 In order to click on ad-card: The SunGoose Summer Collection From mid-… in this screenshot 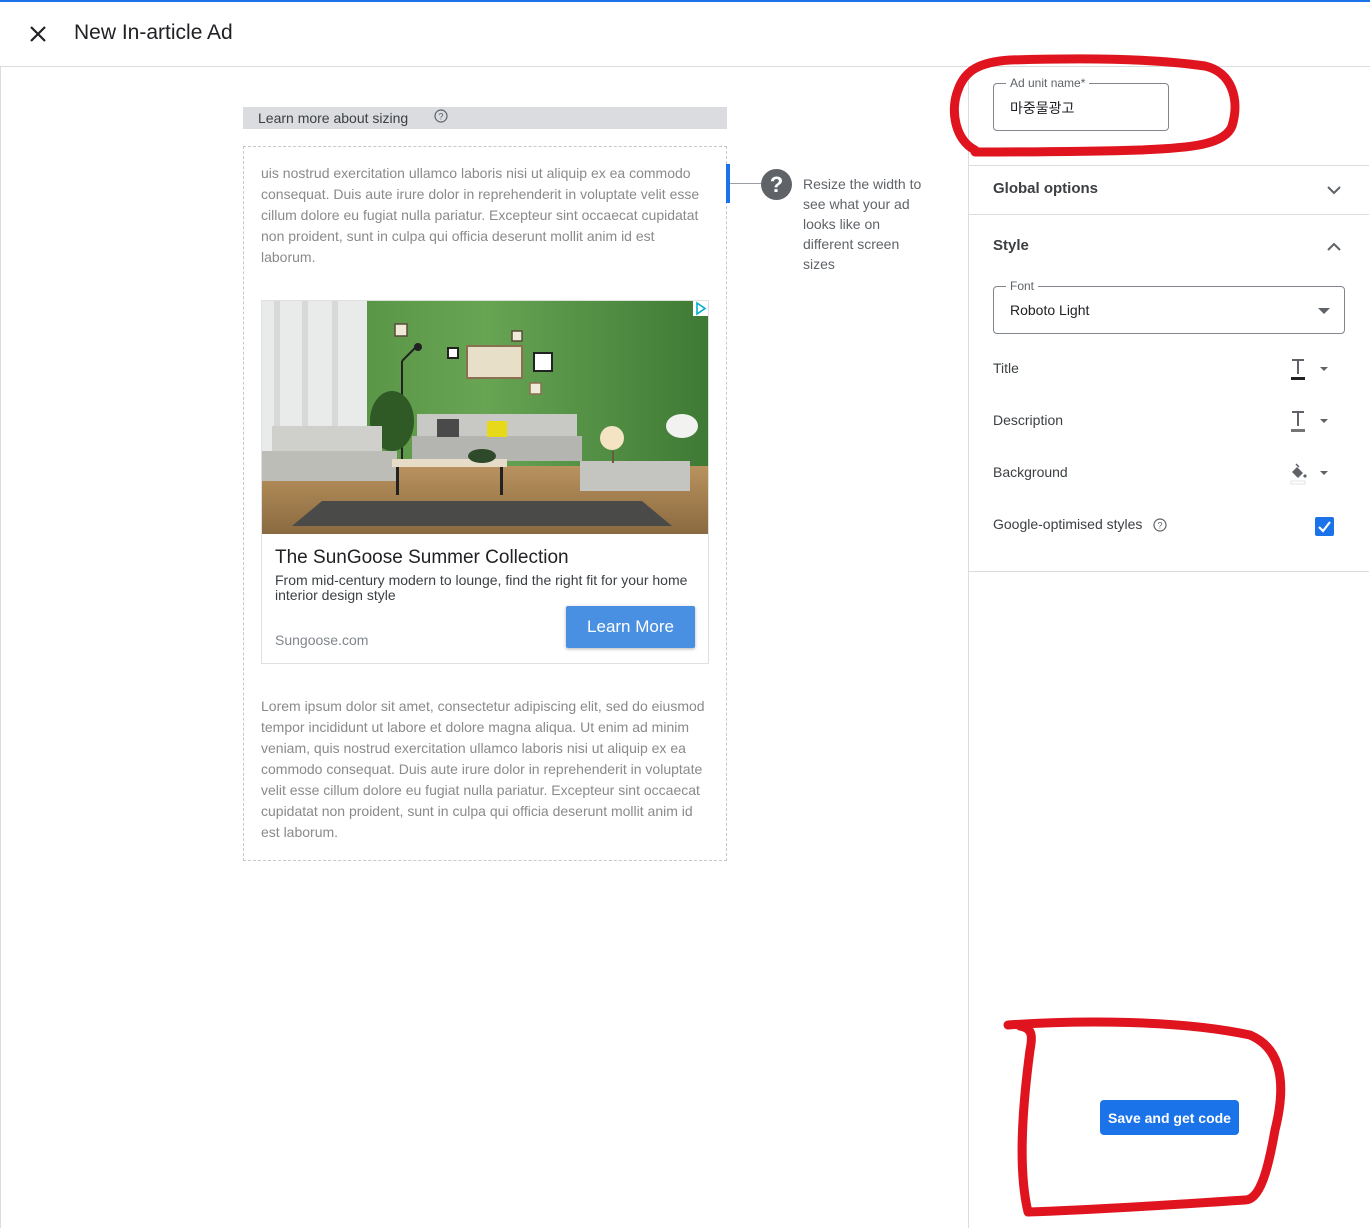, I will do `click(485, 482)`.